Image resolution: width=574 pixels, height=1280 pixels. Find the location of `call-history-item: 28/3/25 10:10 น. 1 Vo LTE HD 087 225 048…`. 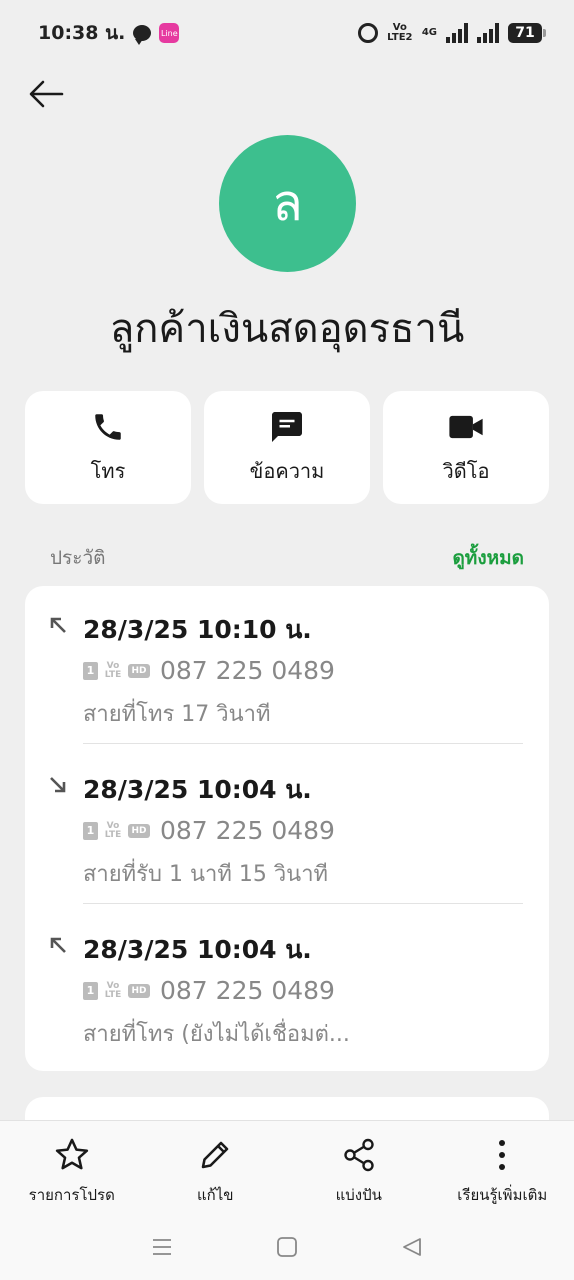

call-history-item: 28/3/25 10:10 น. 1 Vo LTE HD 087 225 048… is located at coordinates (287, 665).